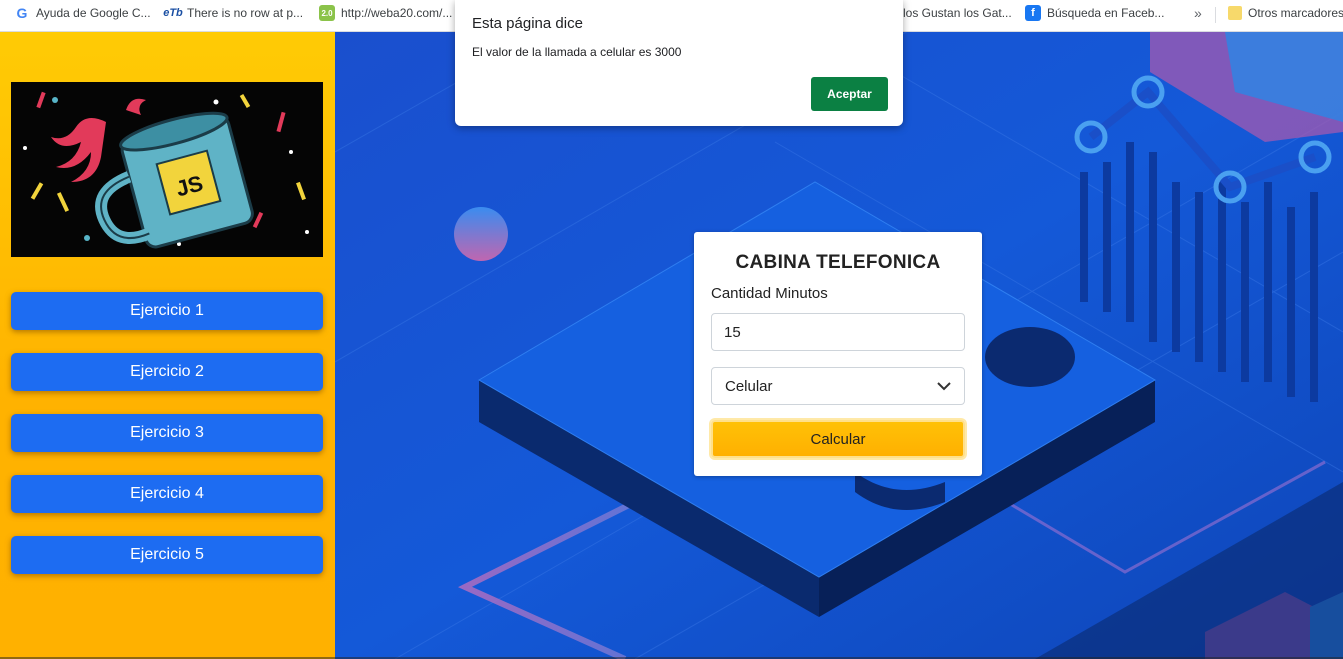 This screenshot has height=659, width=1343. What do you see at coordinates (849, 94) in the screenshot?
I see `accept-button: Aceptar` at bounding box center [849, 94].